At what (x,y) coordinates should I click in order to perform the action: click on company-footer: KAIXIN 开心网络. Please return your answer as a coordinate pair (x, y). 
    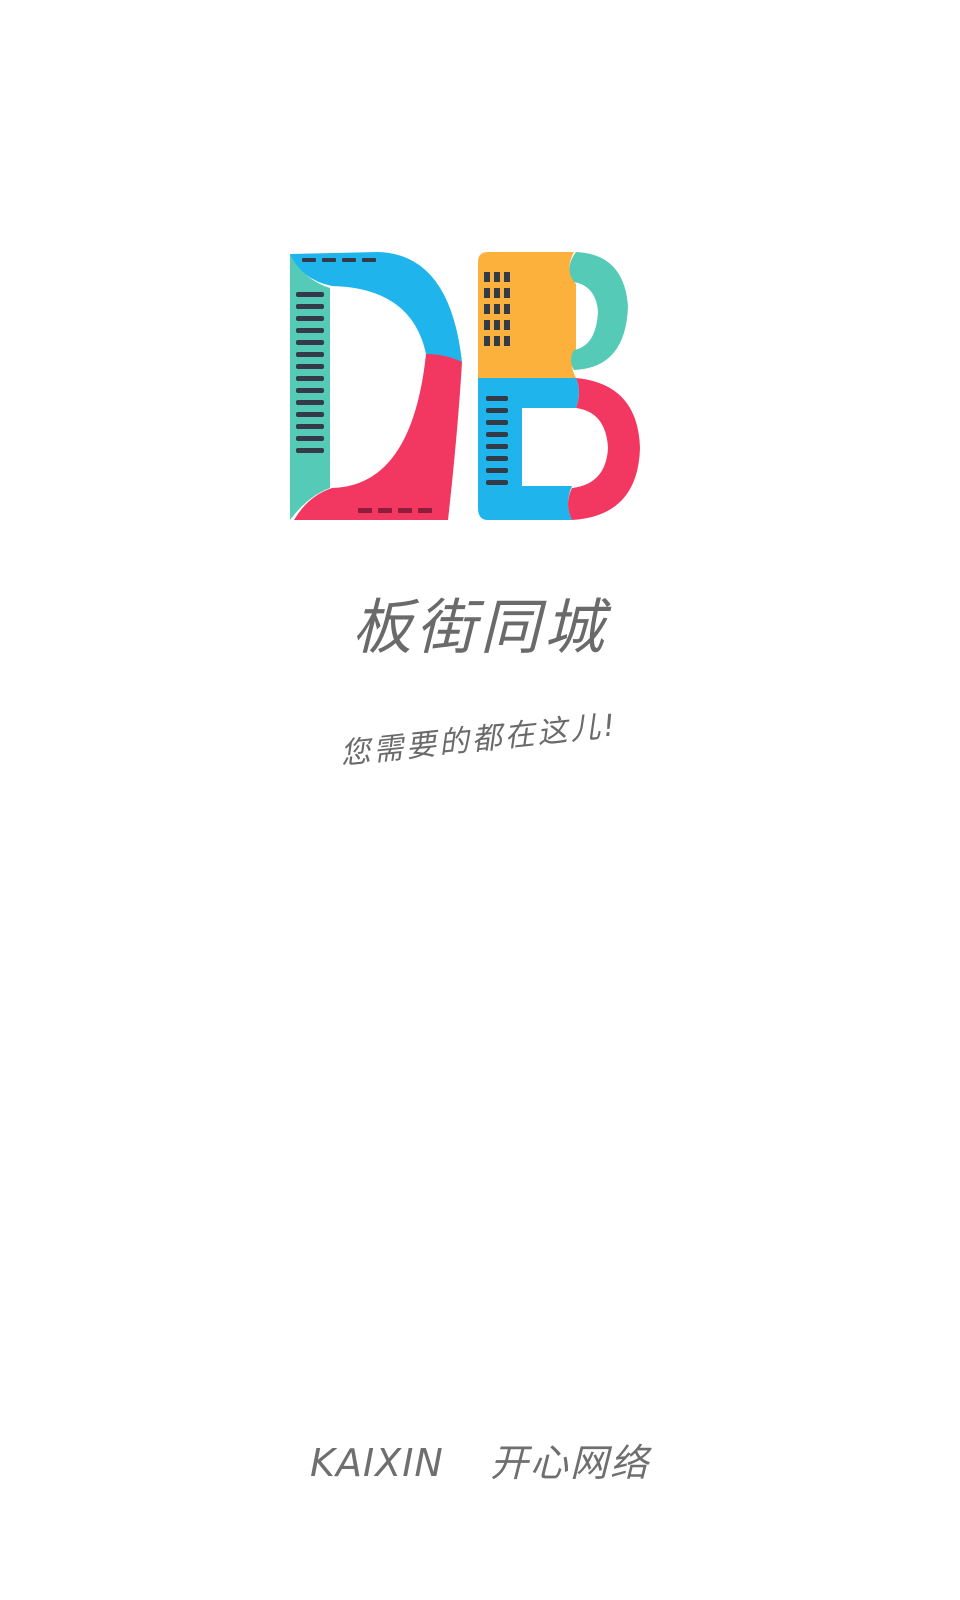
    Looking at the image, I should click on (480, 1463).